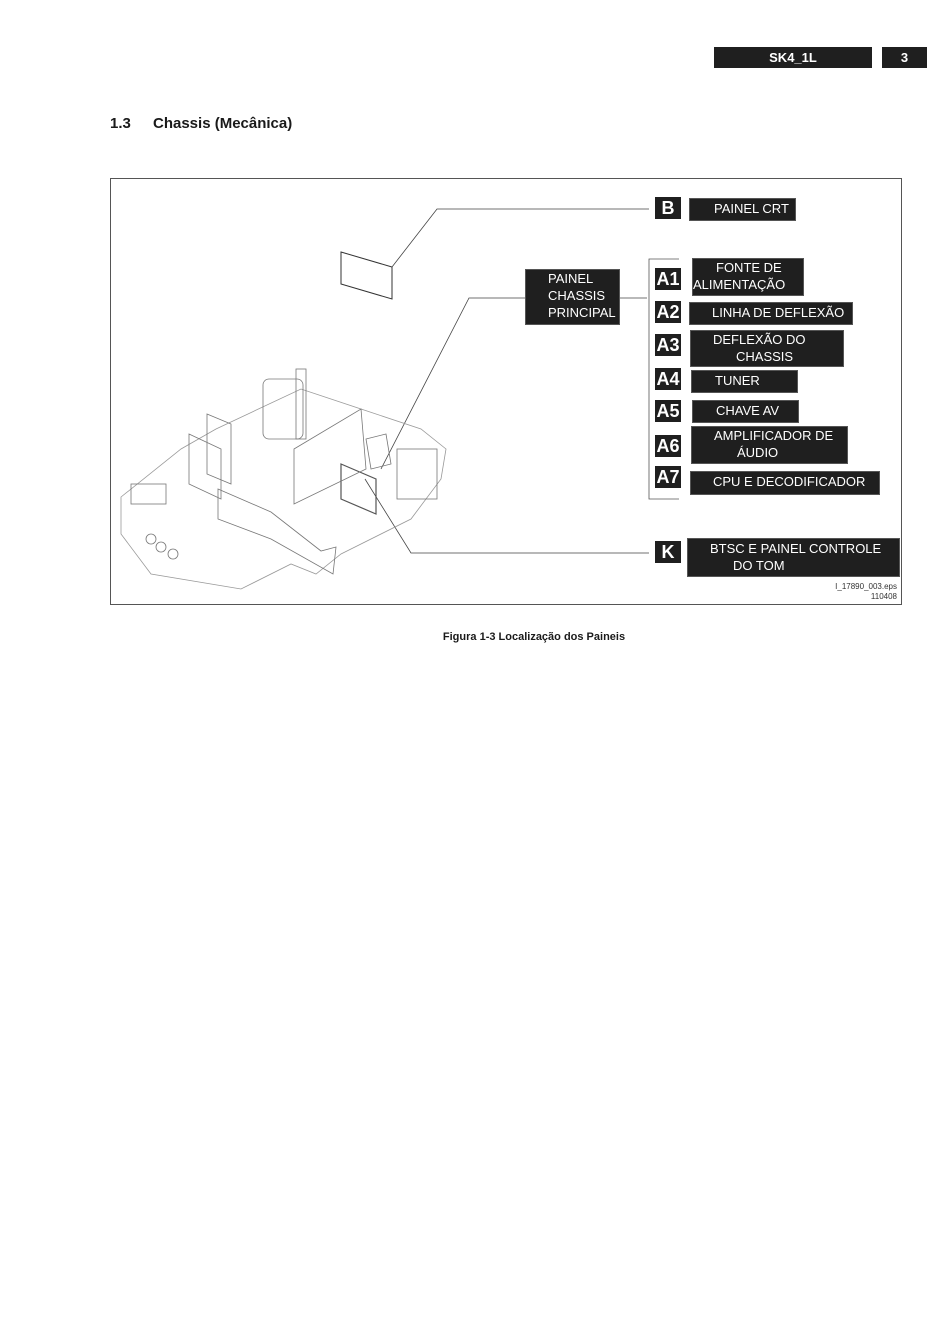 The height and width of the screenshot is (1344, 950). I want to click on panel-label-line: CHAVE AV, so click(748, 410).